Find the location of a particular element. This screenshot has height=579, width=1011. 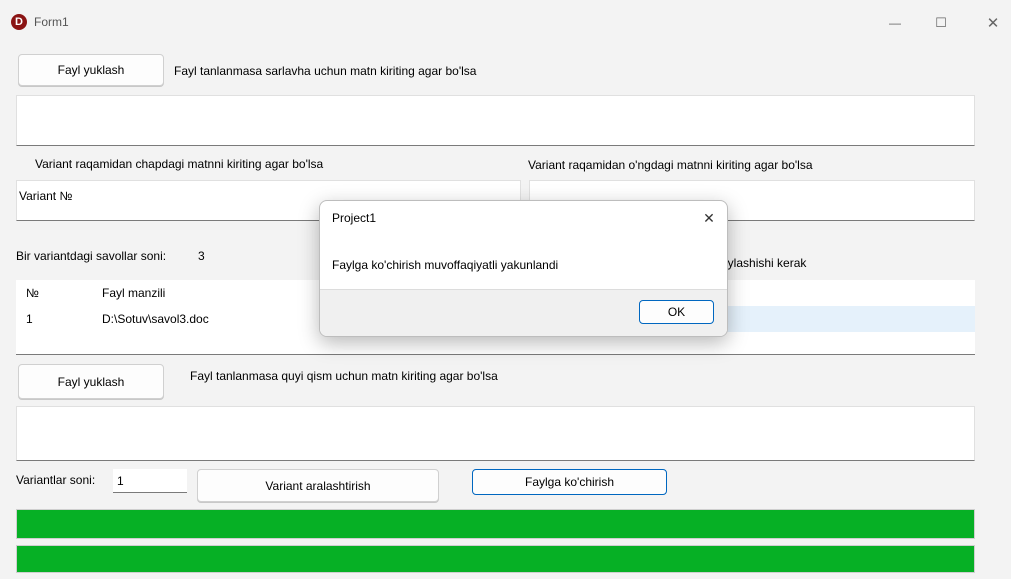

variants-count-input: 1 is located at coordinates (150, 481).